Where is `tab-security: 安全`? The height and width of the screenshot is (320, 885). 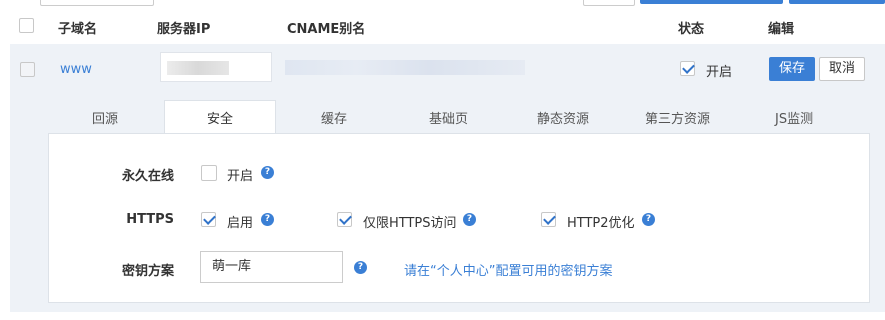 tab-security: 安全 is located at coordinates (220, 117).